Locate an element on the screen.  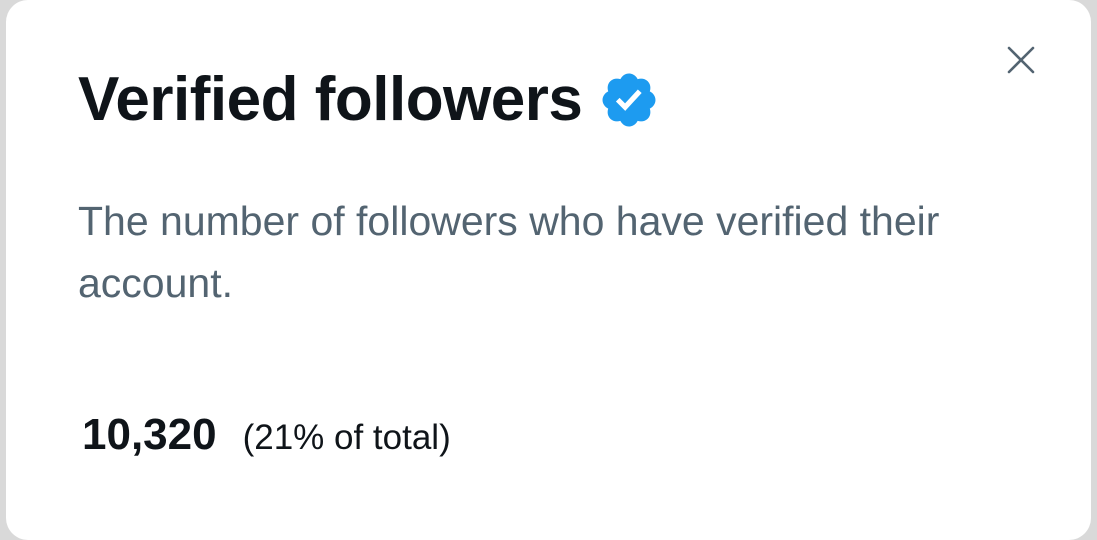
verified-follower-count: 10,320 is located at coordinates (149, 434).